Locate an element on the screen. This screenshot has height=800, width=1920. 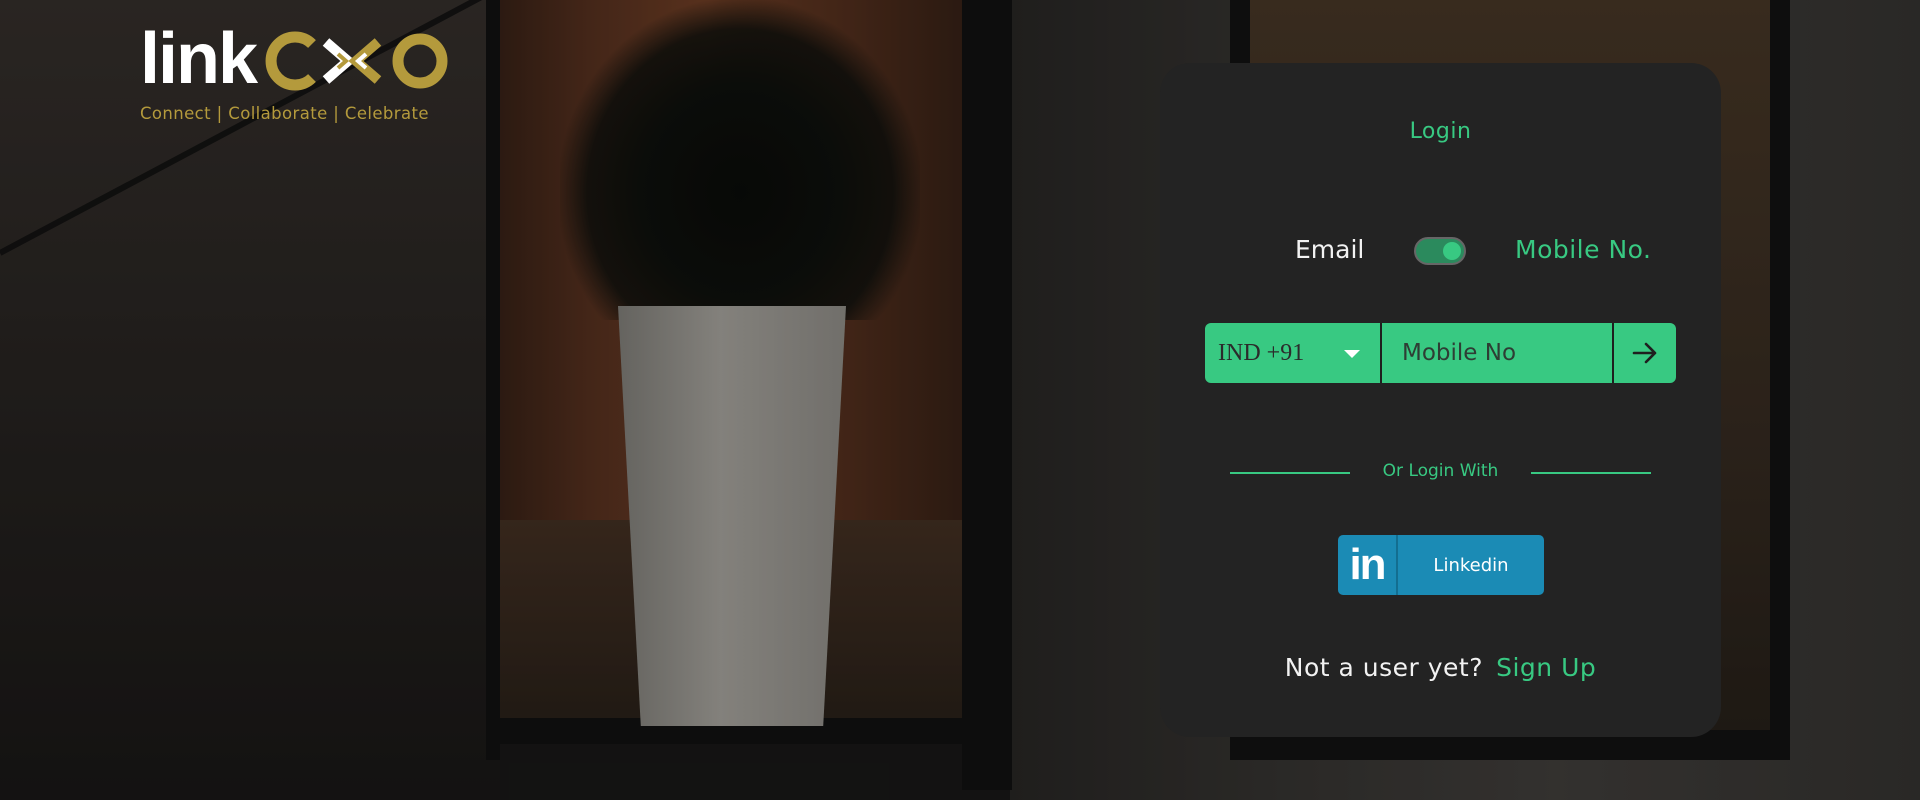
country-code-select: IND +91 is located at coordinates (1293, 353).